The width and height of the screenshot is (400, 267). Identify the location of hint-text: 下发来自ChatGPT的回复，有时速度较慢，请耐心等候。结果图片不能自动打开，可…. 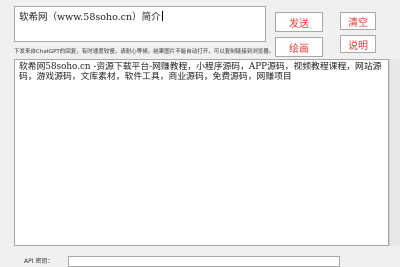
(144, 52).